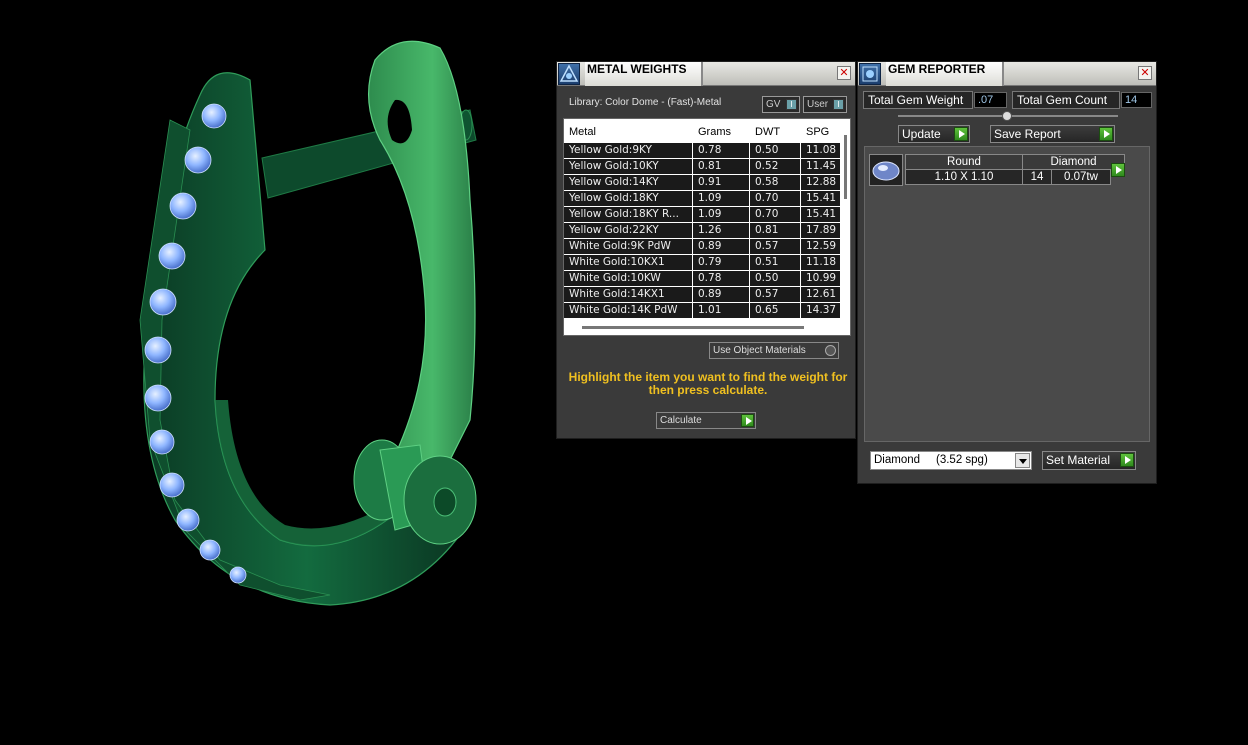 The width and height of the screenshot is (1248, 745). I want to click on table-row: Yellow Gold:18KY 1.09 0.70 15.41, so click(702, 199).